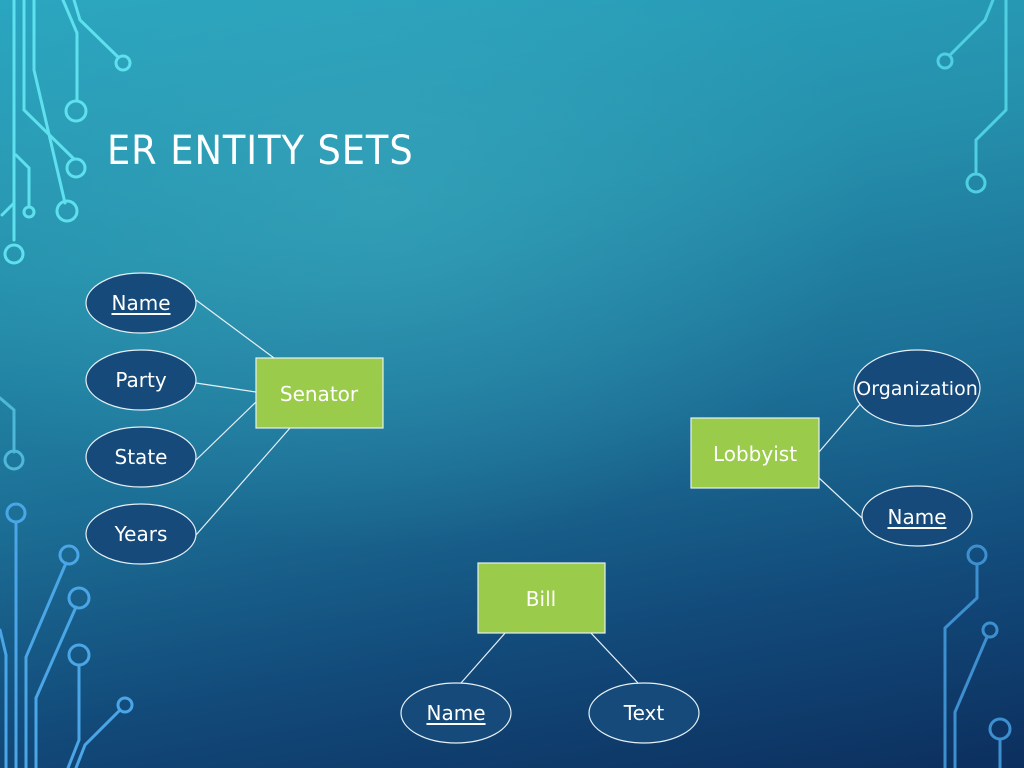 This screenshot has width=1024, height=768. I want to click on attribute-senator-state-label: State, so click(141, 457).